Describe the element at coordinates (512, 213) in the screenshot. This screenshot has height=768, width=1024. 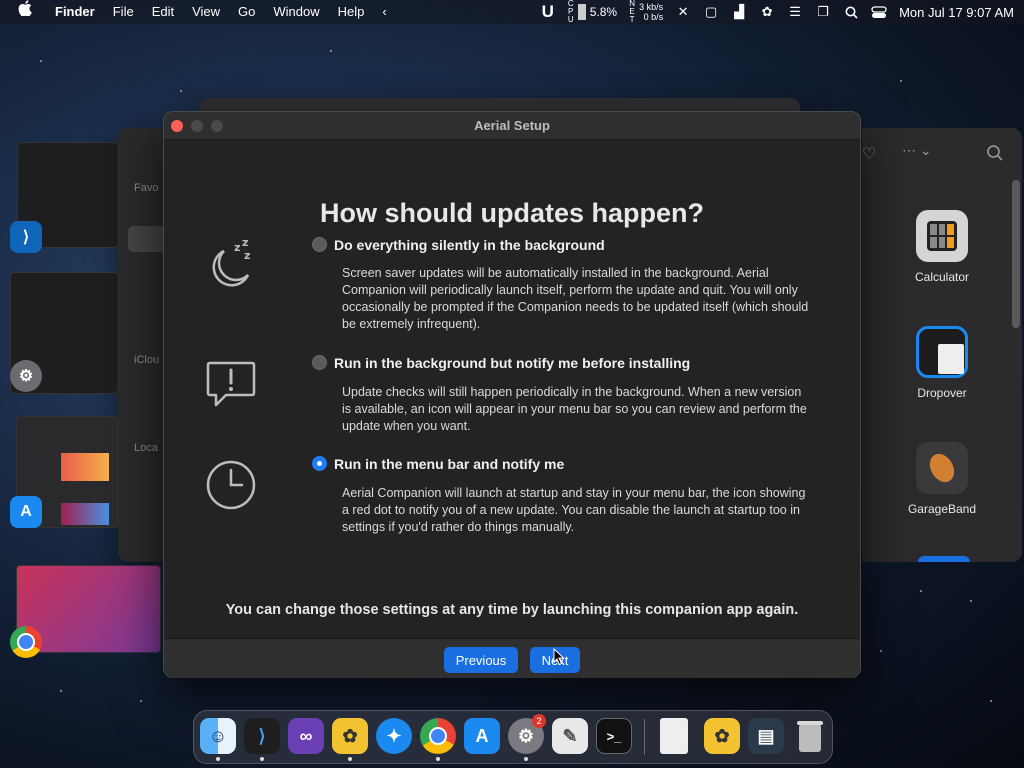
I see `page-title: How should updates happen?` at that location.